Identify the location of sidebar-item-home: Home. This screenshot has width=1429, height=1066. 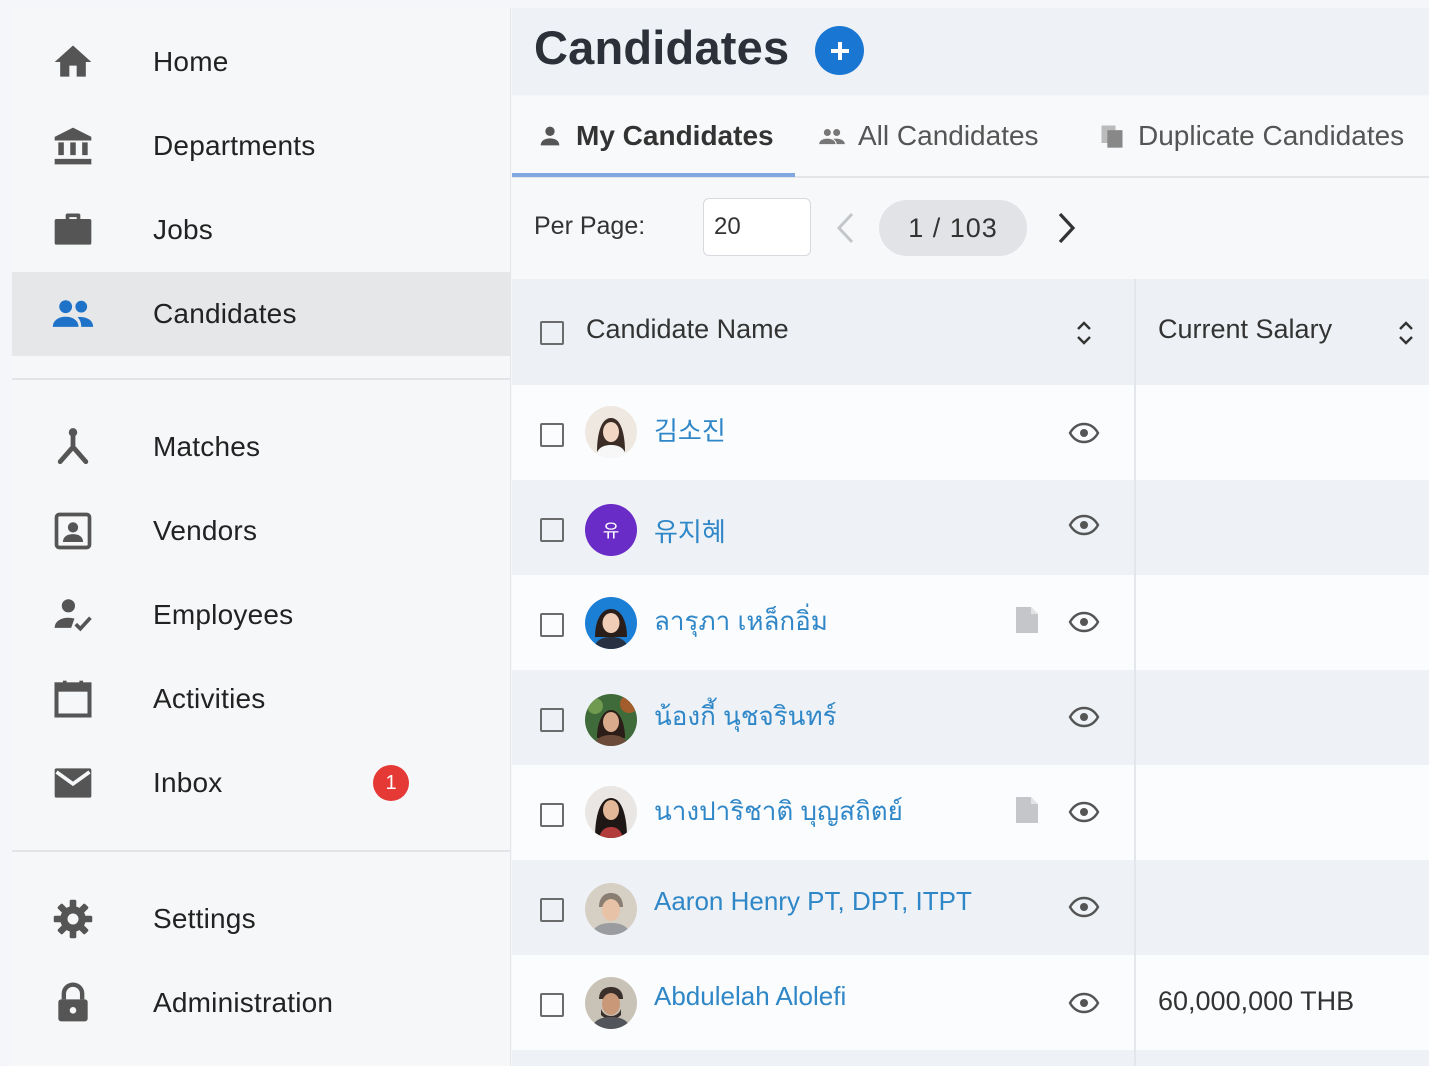
(261, 62).